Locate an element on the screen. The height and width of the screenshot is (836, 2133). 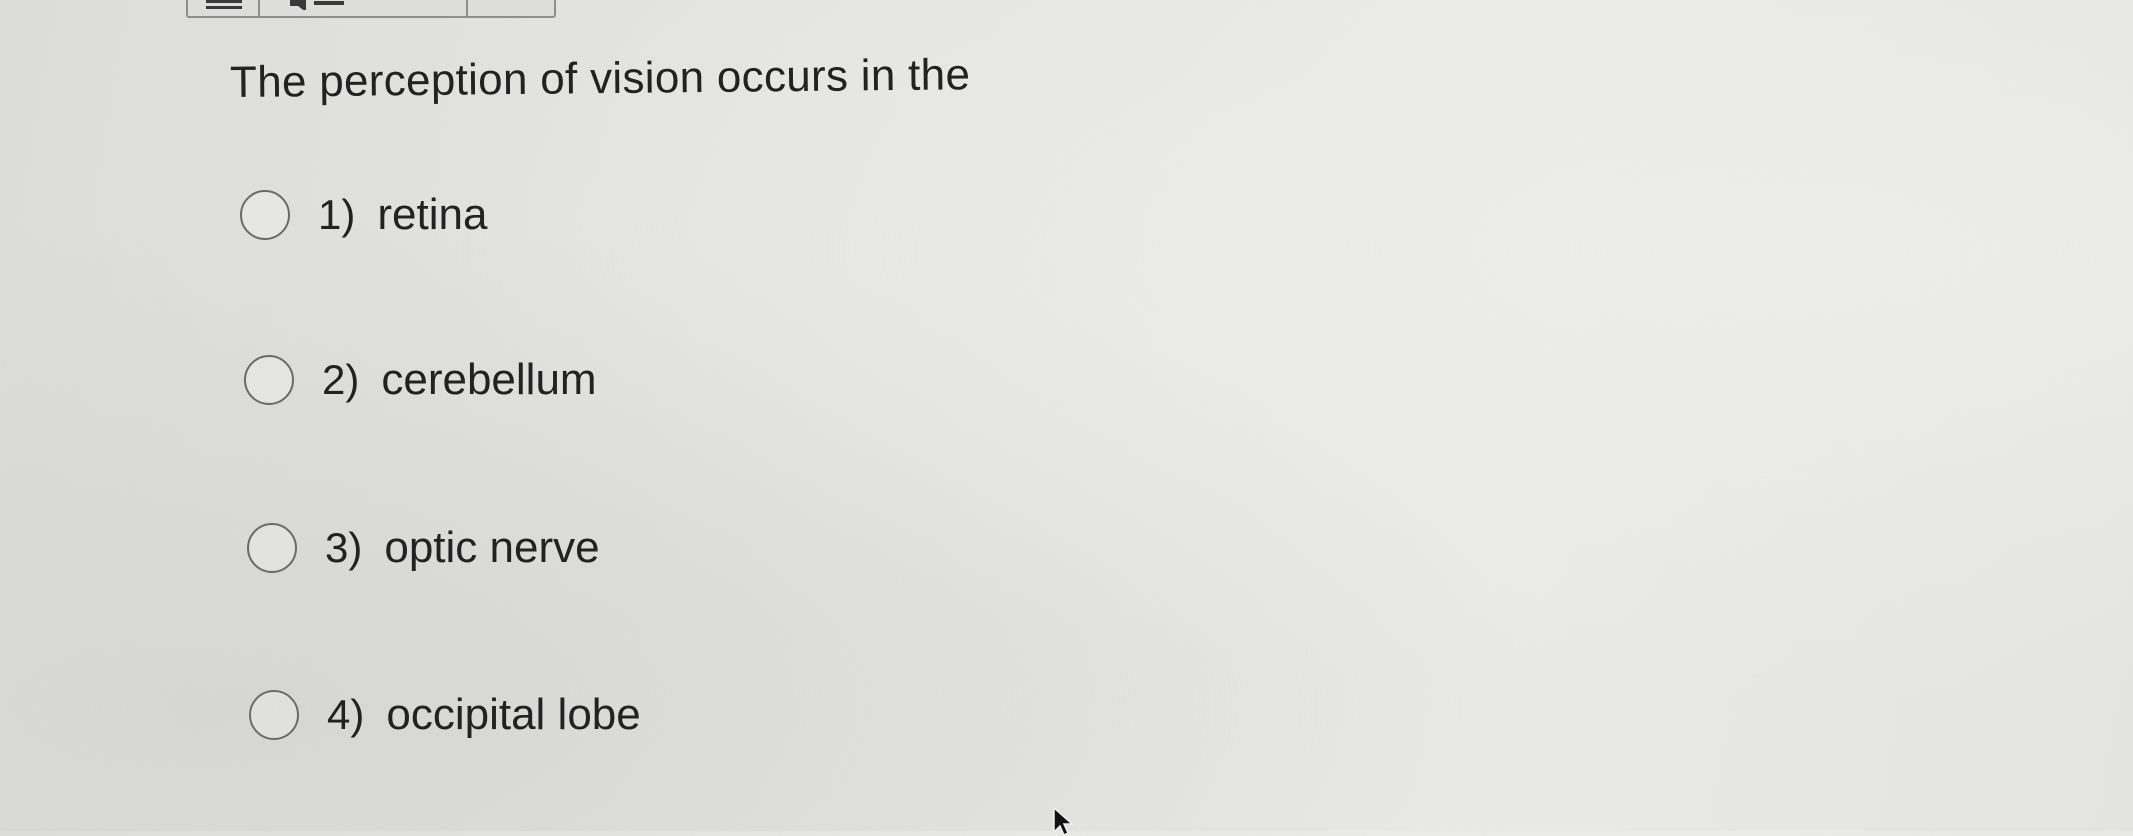
answer-option-4: 4) occipital lobe is located at coordinates (445, 715).